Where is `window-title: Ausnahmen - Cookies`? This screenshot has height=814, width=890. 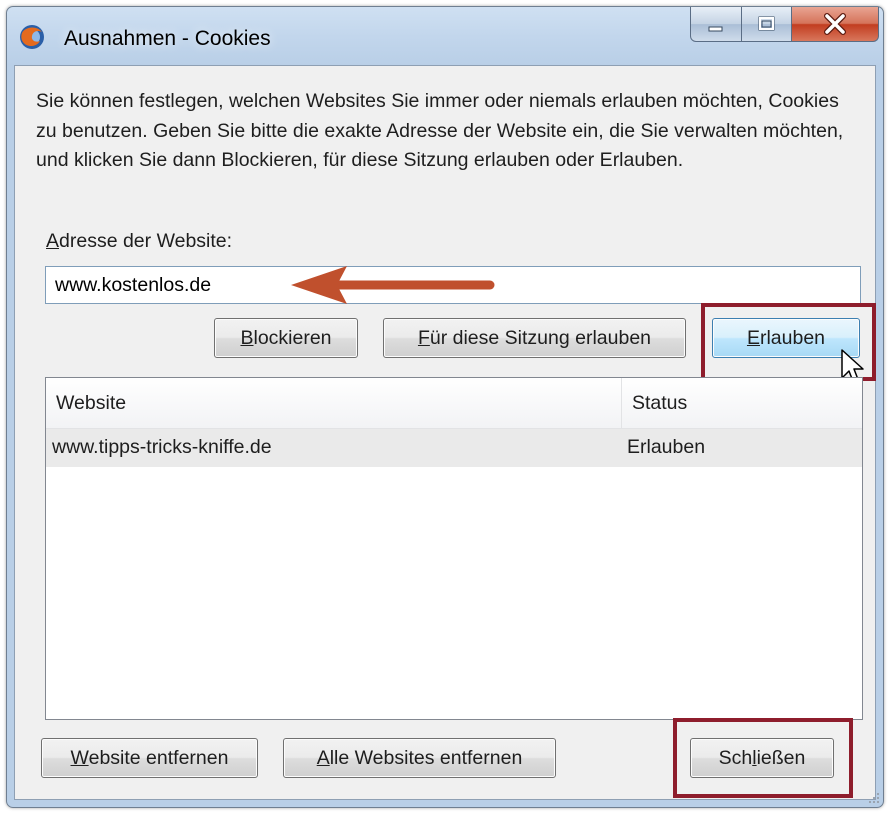
window-title: Ausnahmen - Cookies is located at coordinates (167, 38).